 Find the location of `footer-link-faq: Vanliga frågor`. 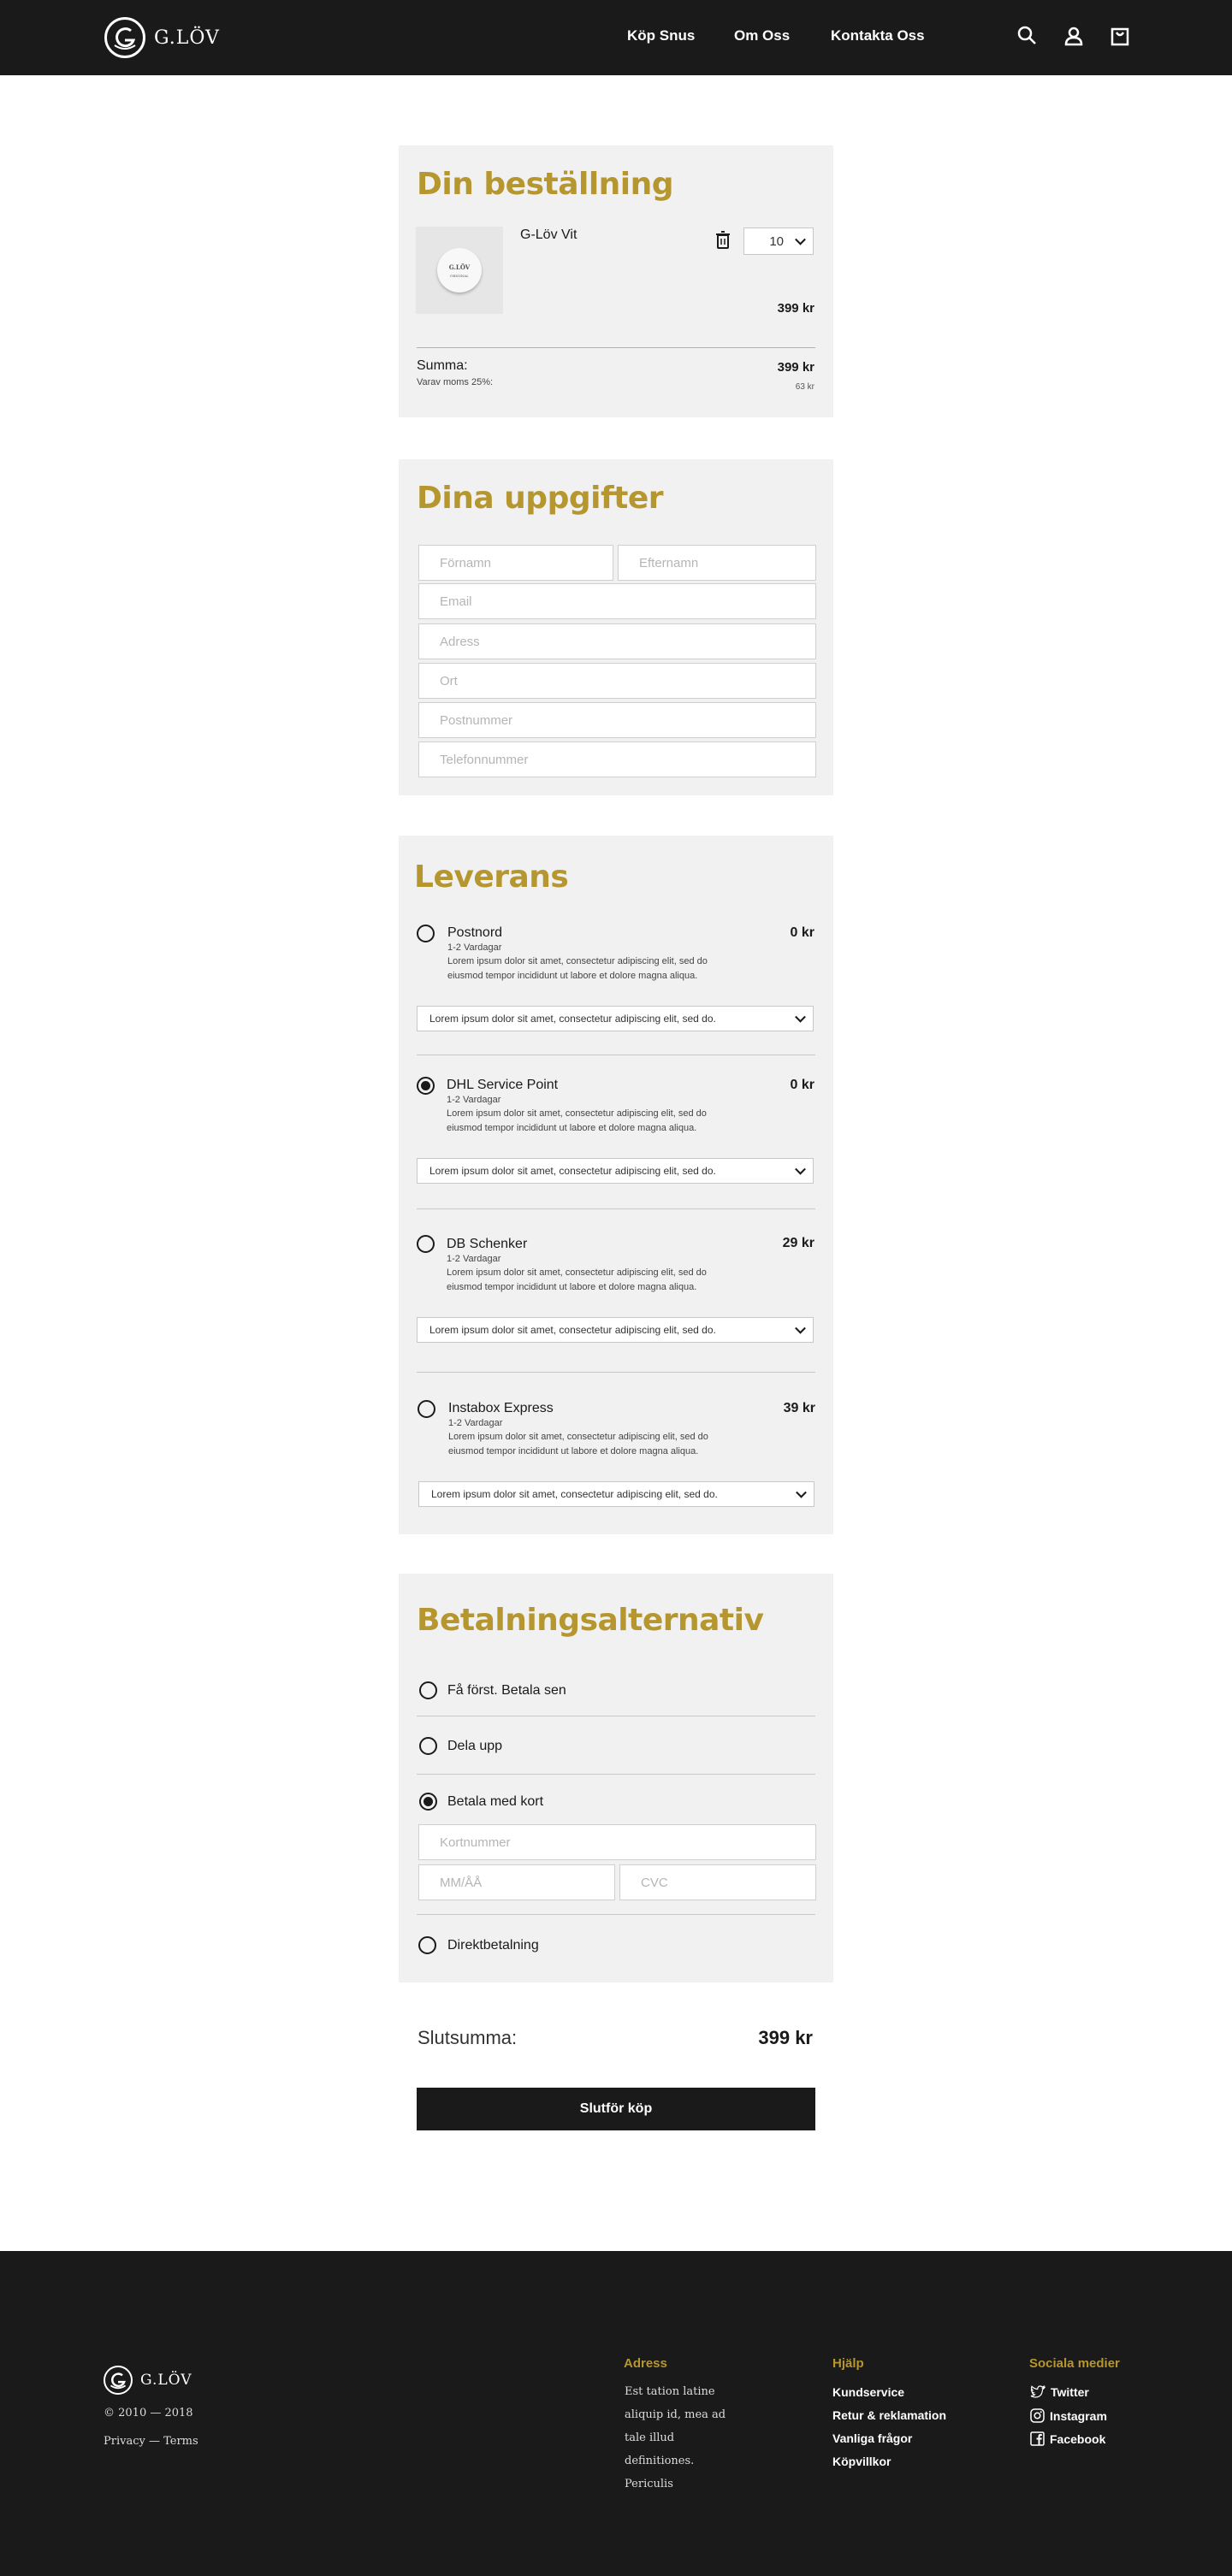

footer-link-faq: Vanliga frågor is located at coordinates (872, 2438).